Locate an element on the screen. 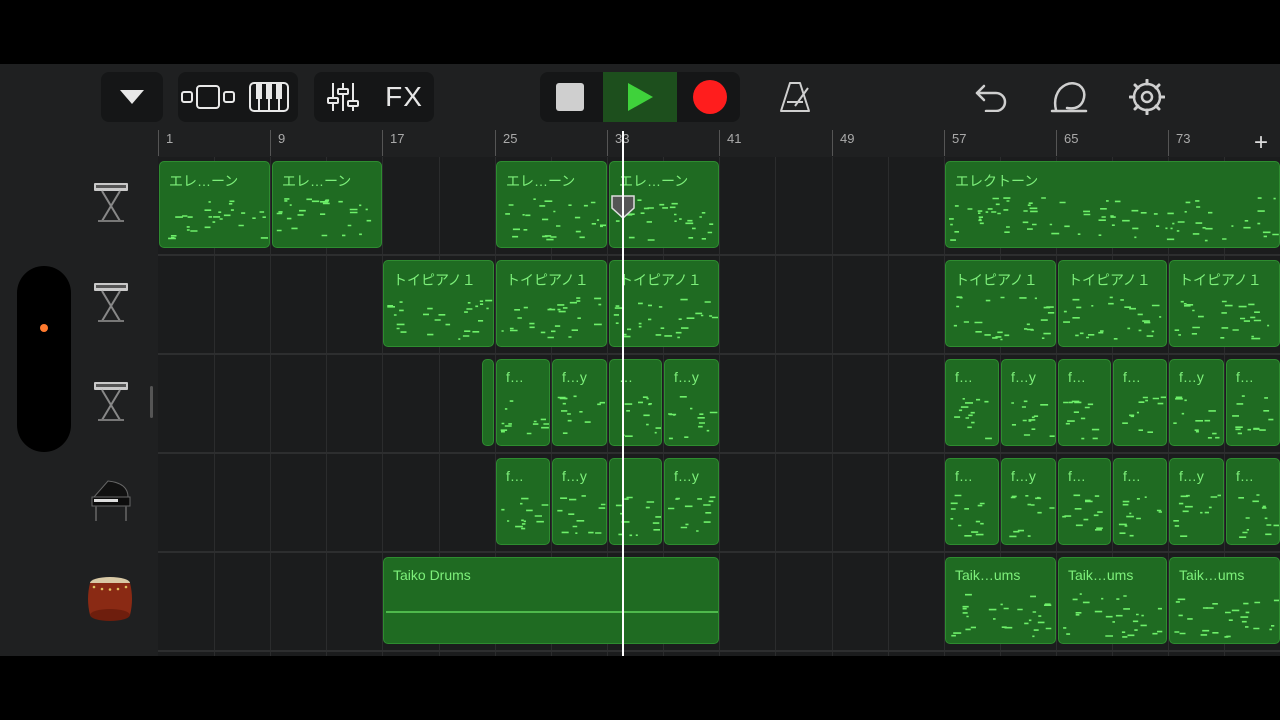 The height and width of the screenshot is (720, 1280). volume-slider is located at coordinates (44, 359).